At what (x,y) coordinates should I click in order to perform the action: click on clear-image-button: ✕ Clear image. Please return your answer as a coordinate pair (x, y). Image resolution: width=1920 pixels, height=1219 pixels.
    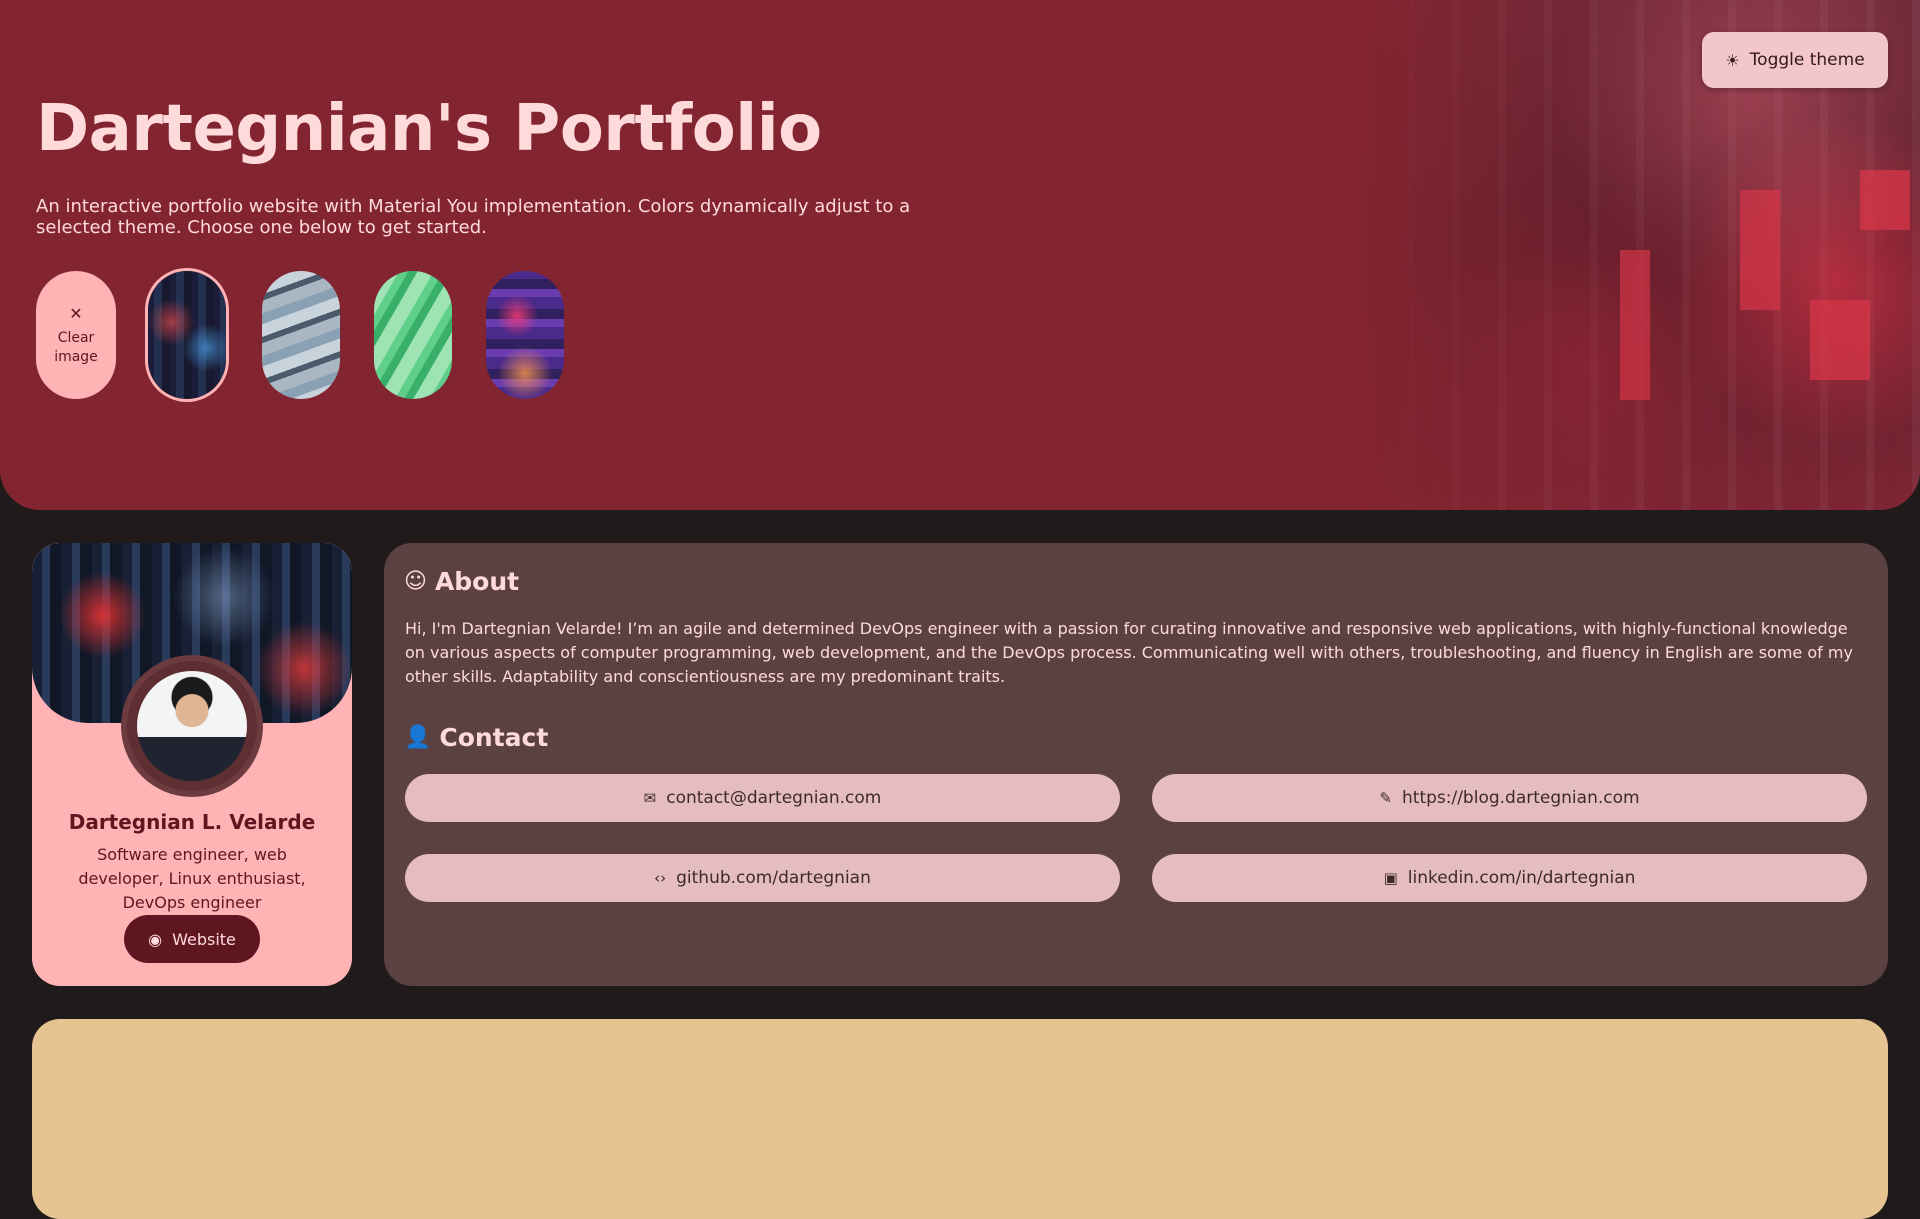
    Looking at the image, I should click on (76, 335).